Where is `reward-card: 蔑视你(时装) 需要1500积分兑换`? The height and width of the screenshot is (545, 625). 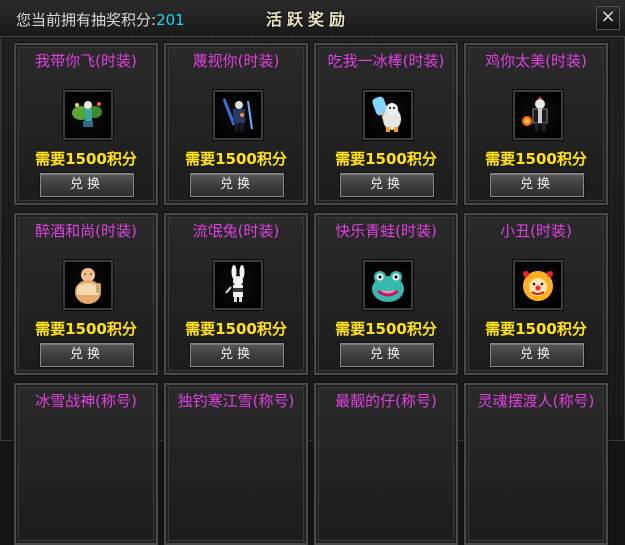 reward-card: 蔑视你(时装) 需要1500积分兑换 is located at coordinates (236, 124).